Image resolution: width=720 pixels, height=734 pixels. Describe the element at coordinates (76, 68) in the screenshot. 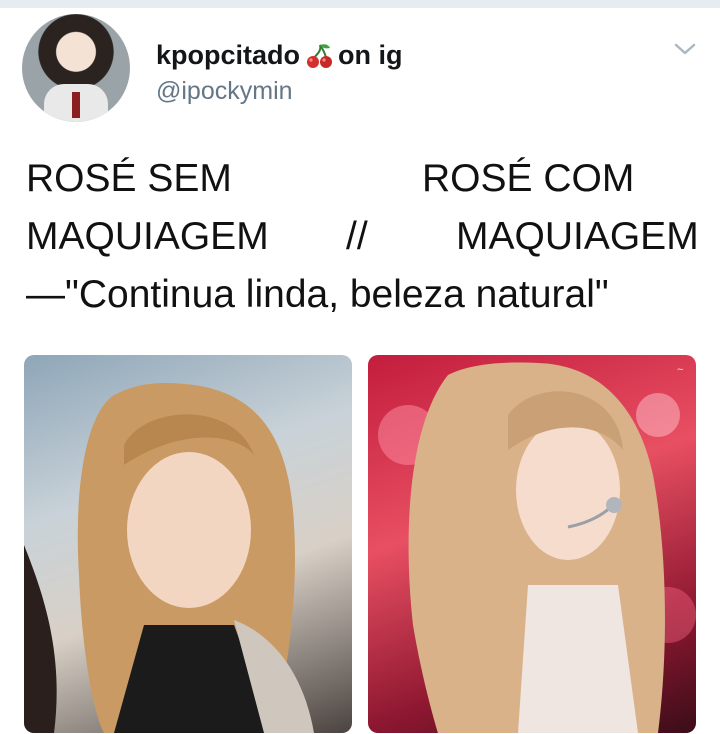

I see `avatar` at that location.